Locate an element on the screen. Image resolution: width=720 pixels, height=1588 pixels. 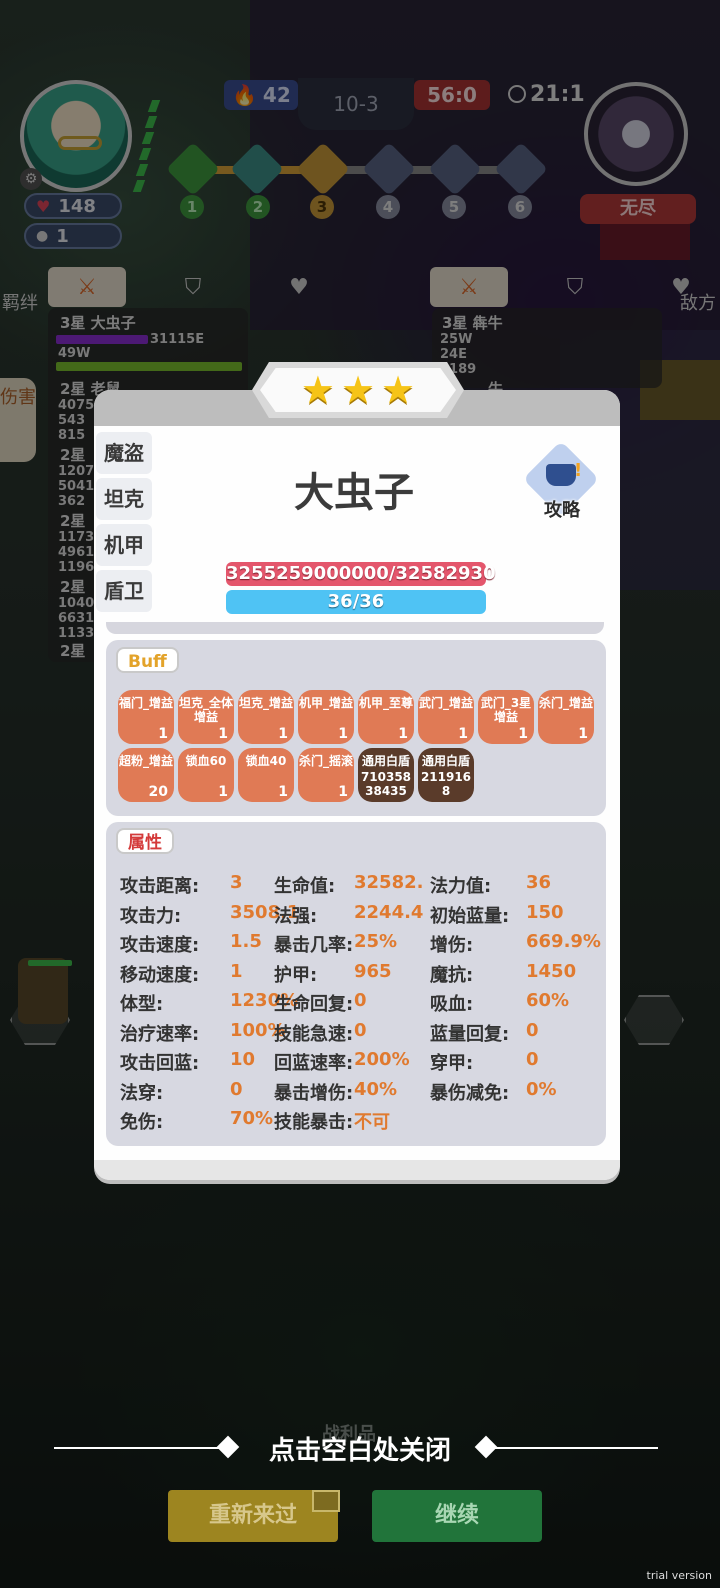
buff-tile: 福门_增益 1 is located at coordinates (146, 717).